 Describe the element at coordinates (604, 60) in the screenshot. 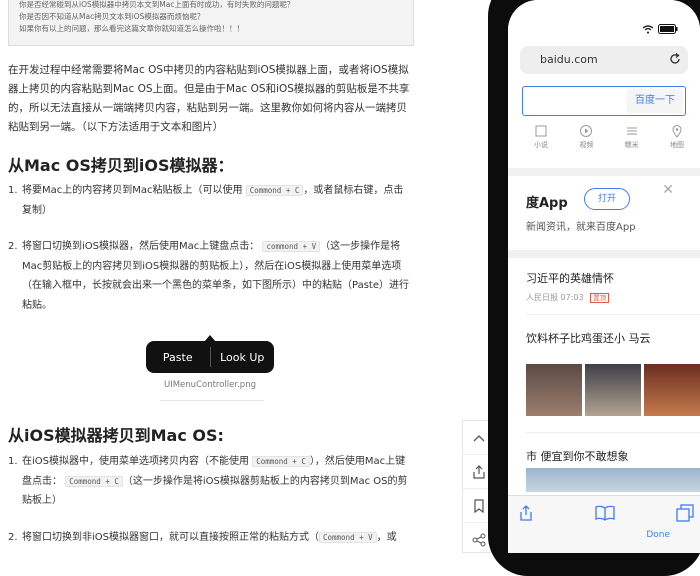

I see `address-bar: baidu.com` at that location.